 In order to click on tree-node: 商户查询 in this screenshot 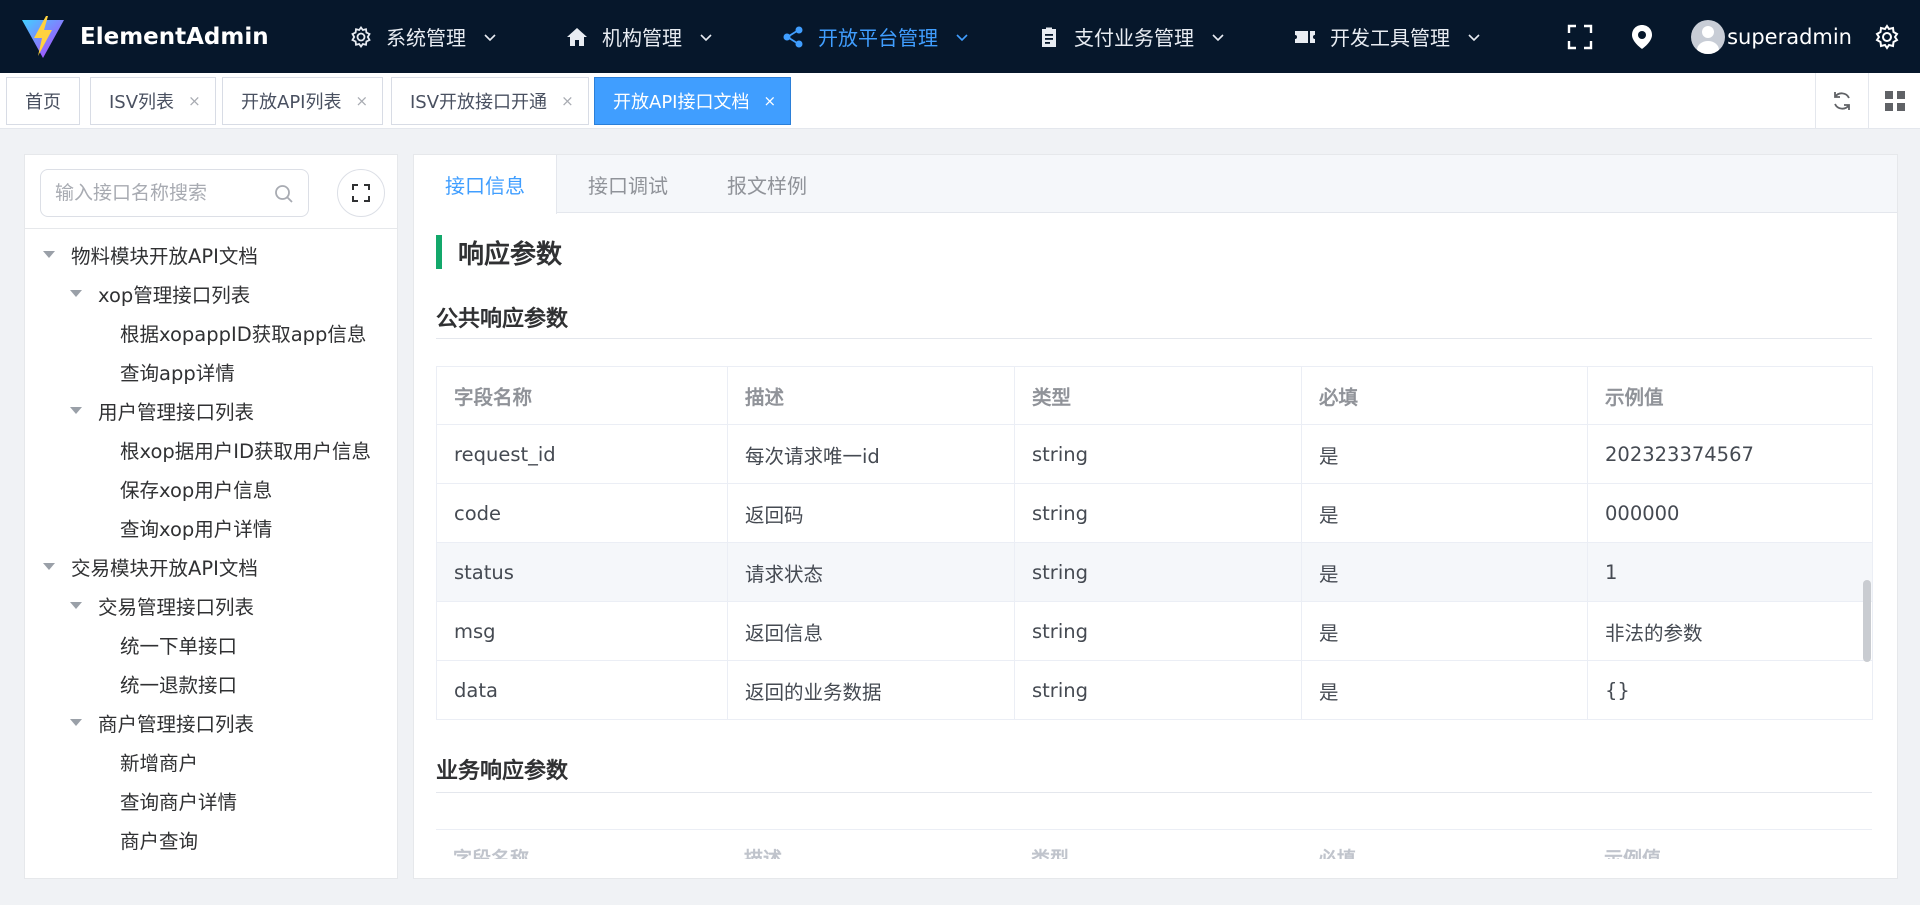, I will do `click(211, 839)`.